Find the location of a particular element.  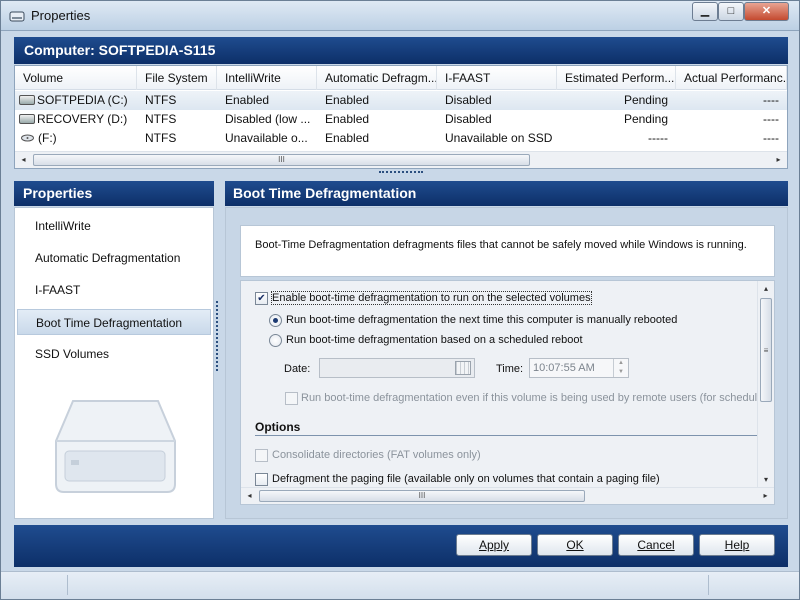

options-vscrollbar: ▴ ≡ ▾ is located at coordinates (765, 384).